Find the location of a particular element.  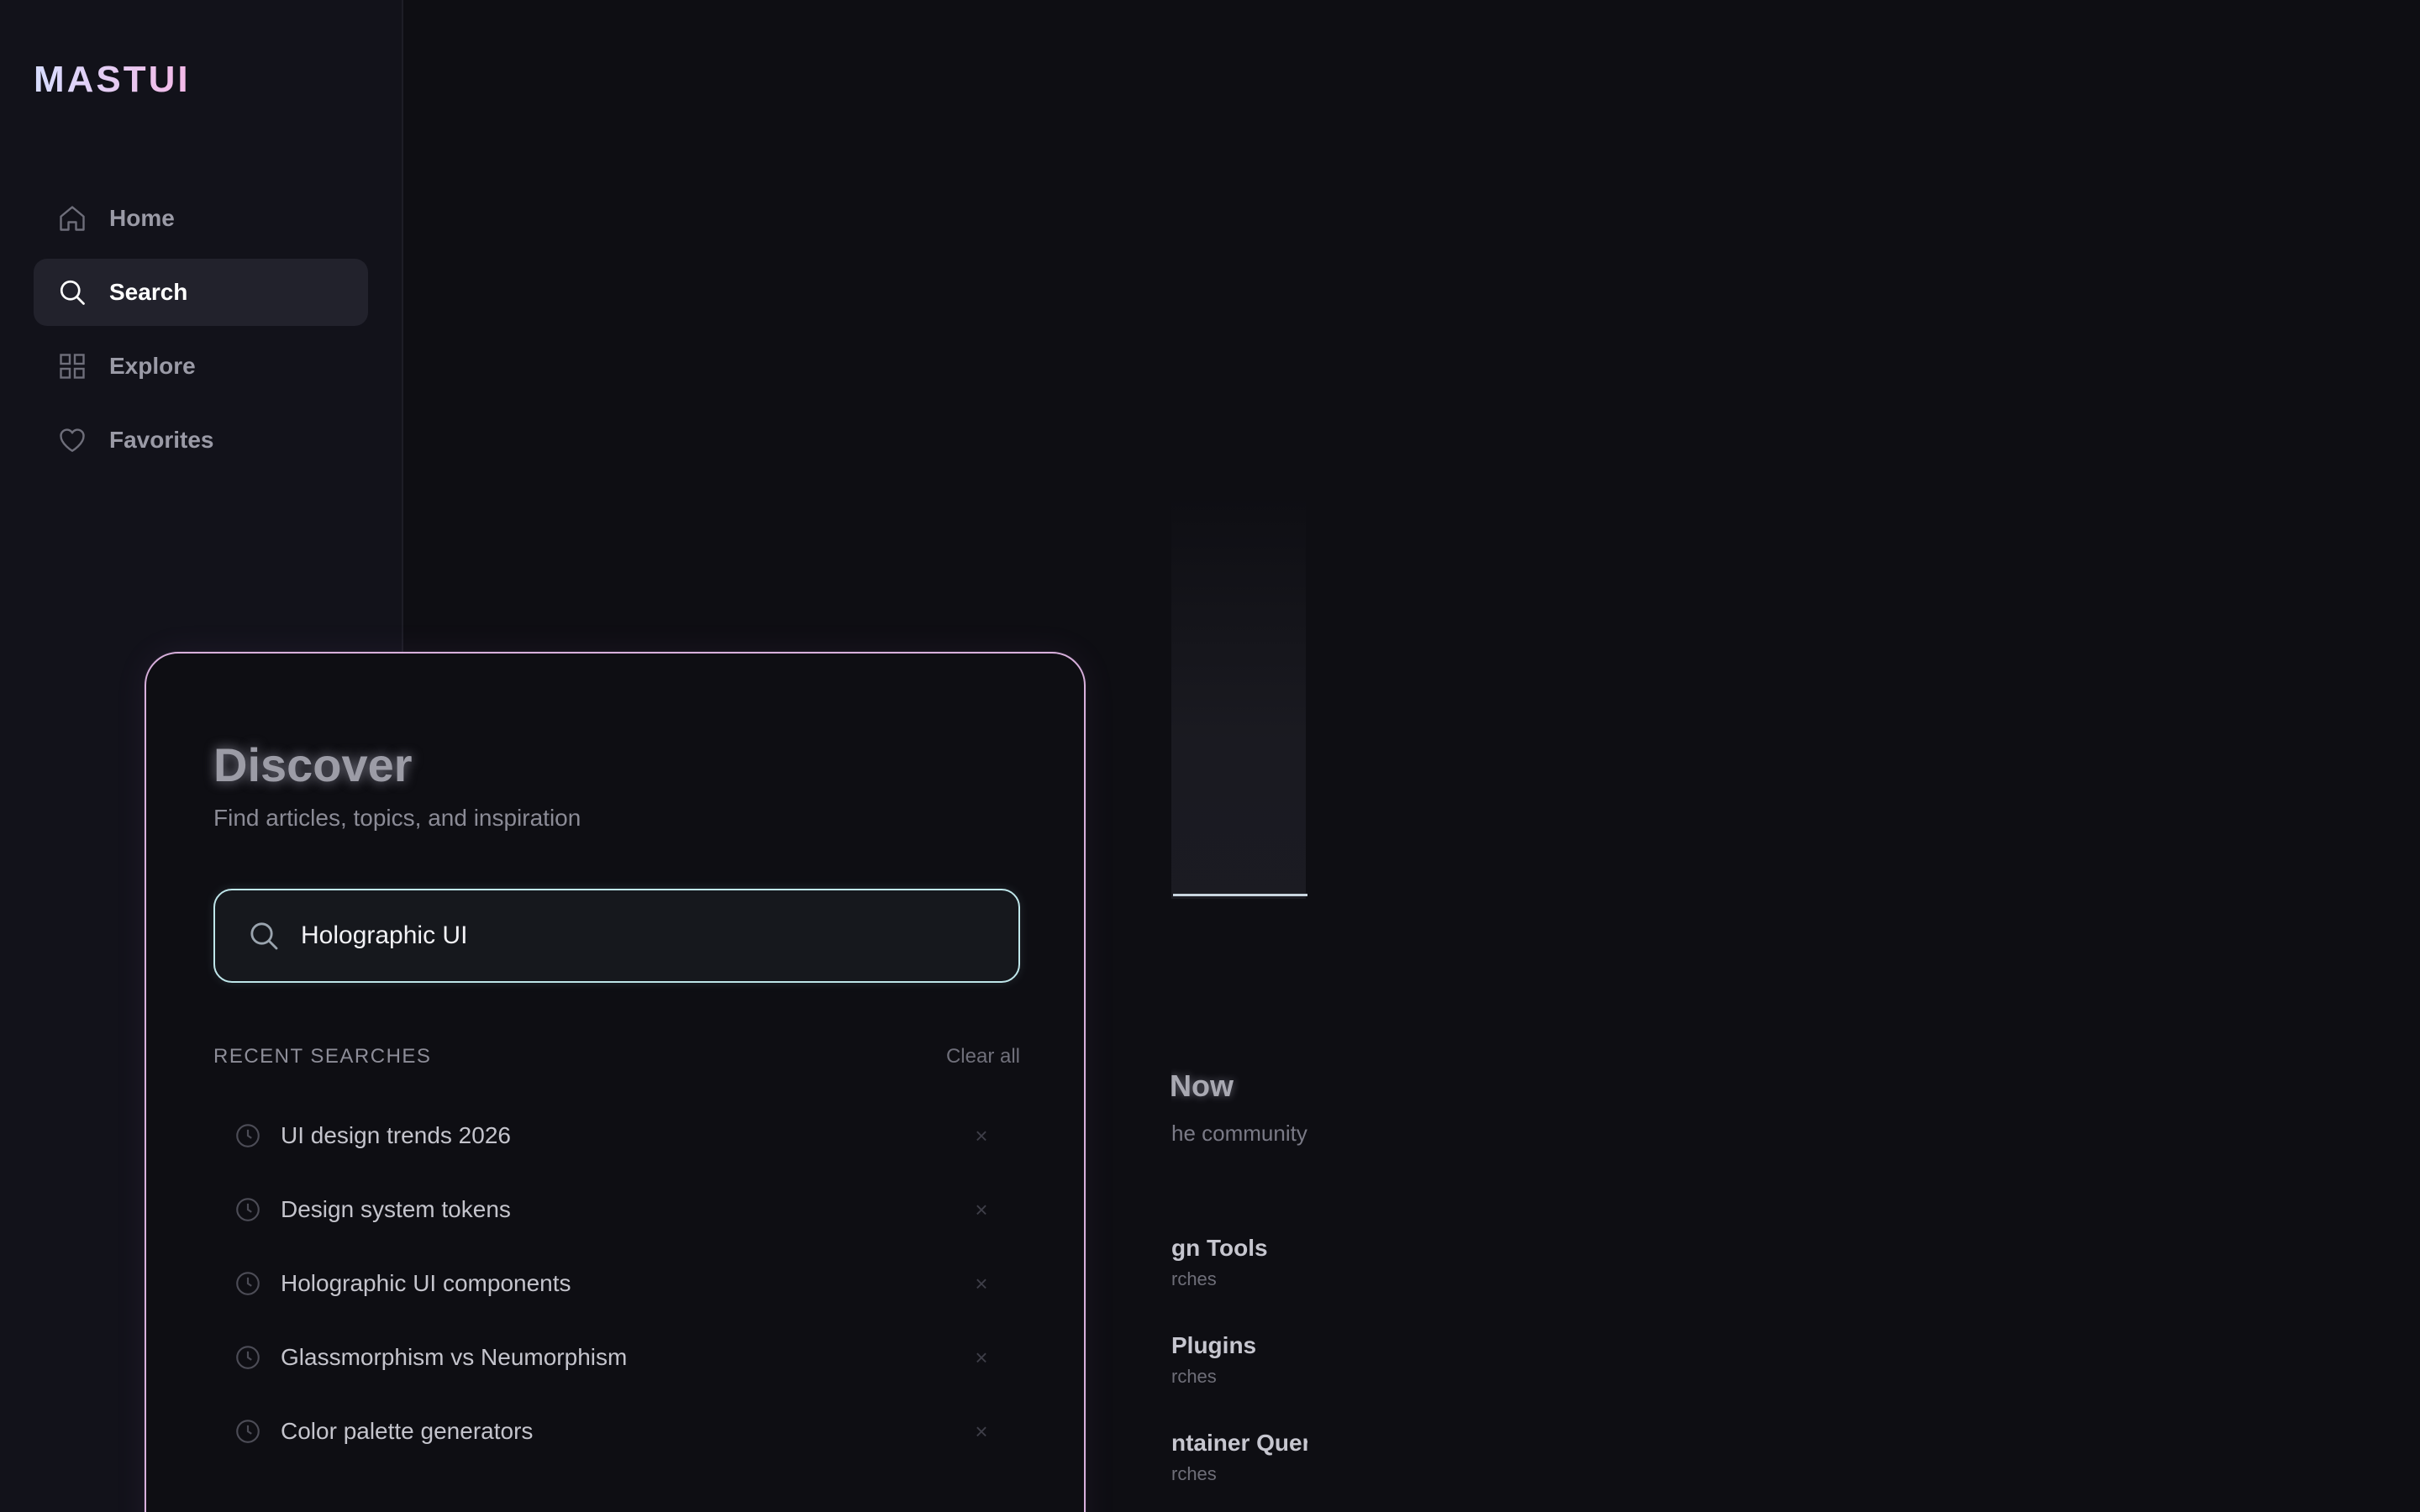

trending-item-title: ntainer Quer is located at coordinates (1239, 1443).